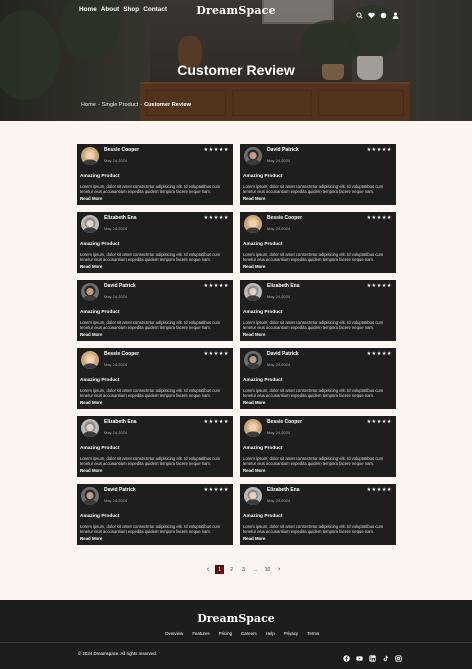 The image size is (472, 669). What do you see at coordinates (231, 569) in the screenshot?
I see `page-2-button: 2` at bounding box center [231, 569].